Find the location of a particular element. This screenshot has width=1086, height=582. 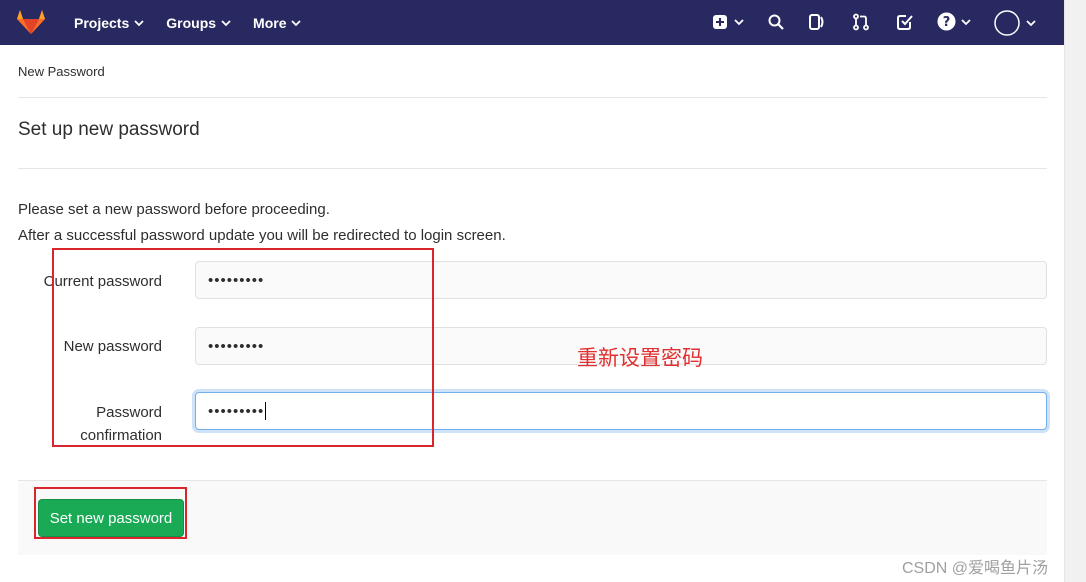

issues-icon is located at coordinates (816, 22).